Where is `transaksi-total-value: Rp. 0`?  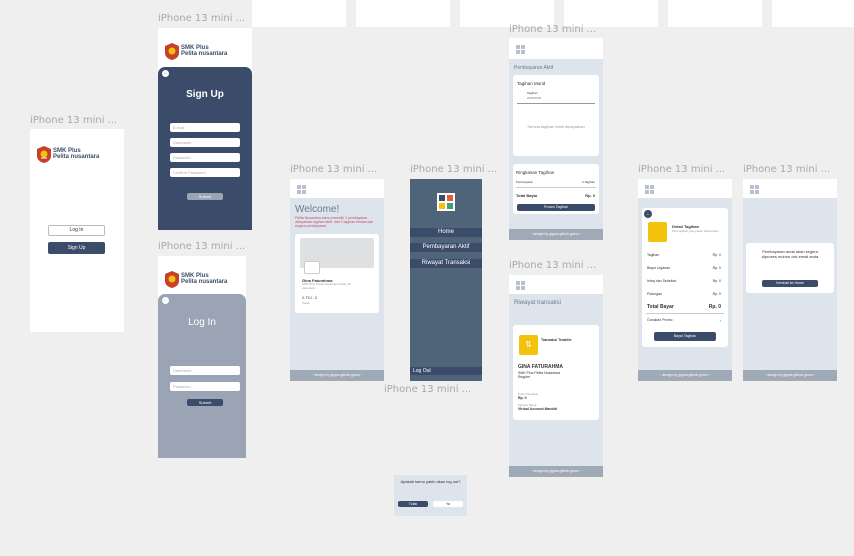 transaksi-total-value: Rp. 0 is located at coordinates (522, 398).